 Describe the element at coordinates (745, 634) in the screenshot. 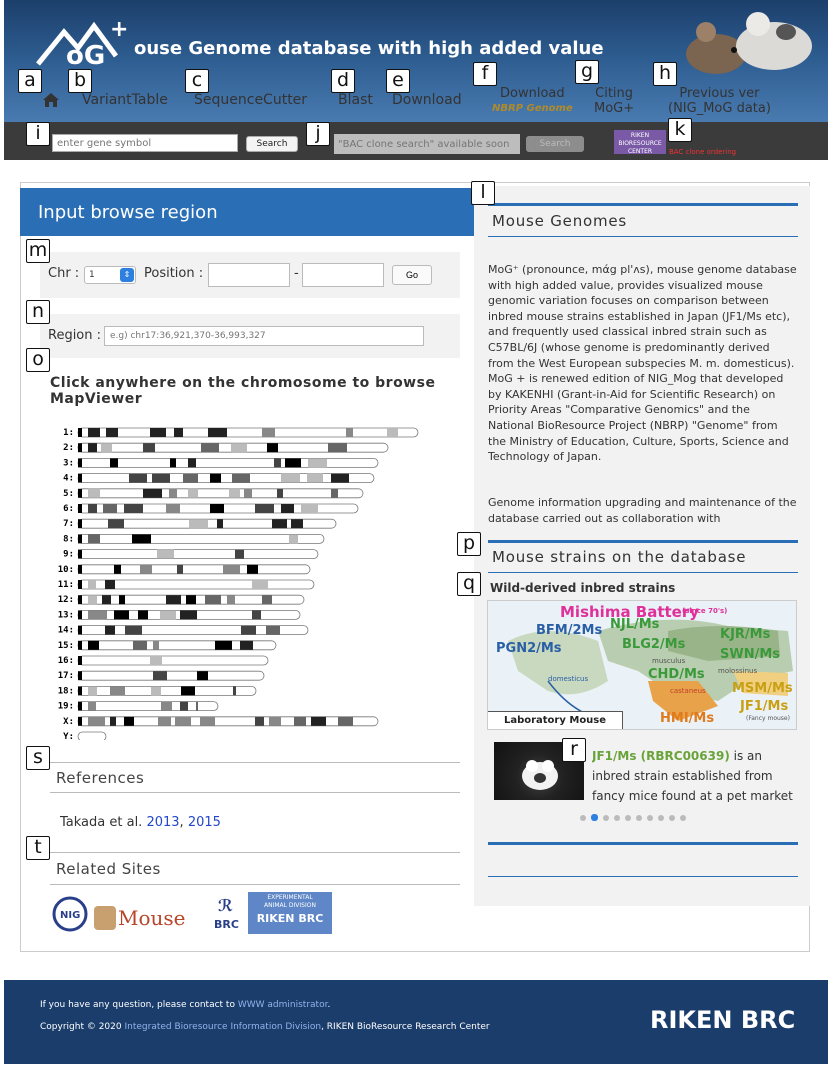

I see `map-label-kjr: KJR/Ms` at that location.